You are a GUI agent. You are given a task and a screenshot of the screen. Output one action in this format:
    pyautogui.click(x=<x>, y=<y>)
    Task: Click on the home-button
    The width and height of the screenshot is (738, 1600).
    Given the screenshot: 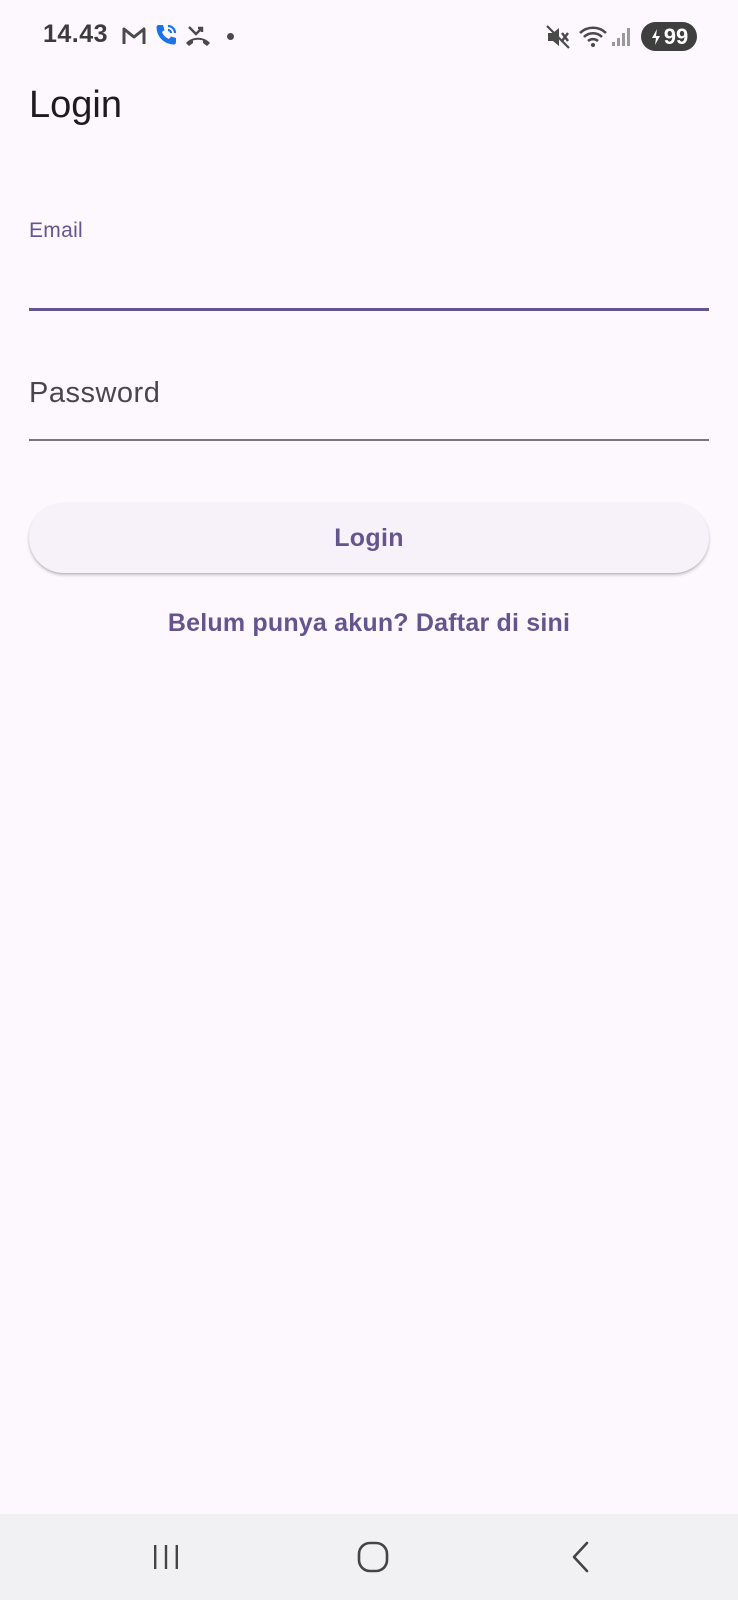 What is the action you would take?
    pyautogui.click(x=373, y=1557)
    